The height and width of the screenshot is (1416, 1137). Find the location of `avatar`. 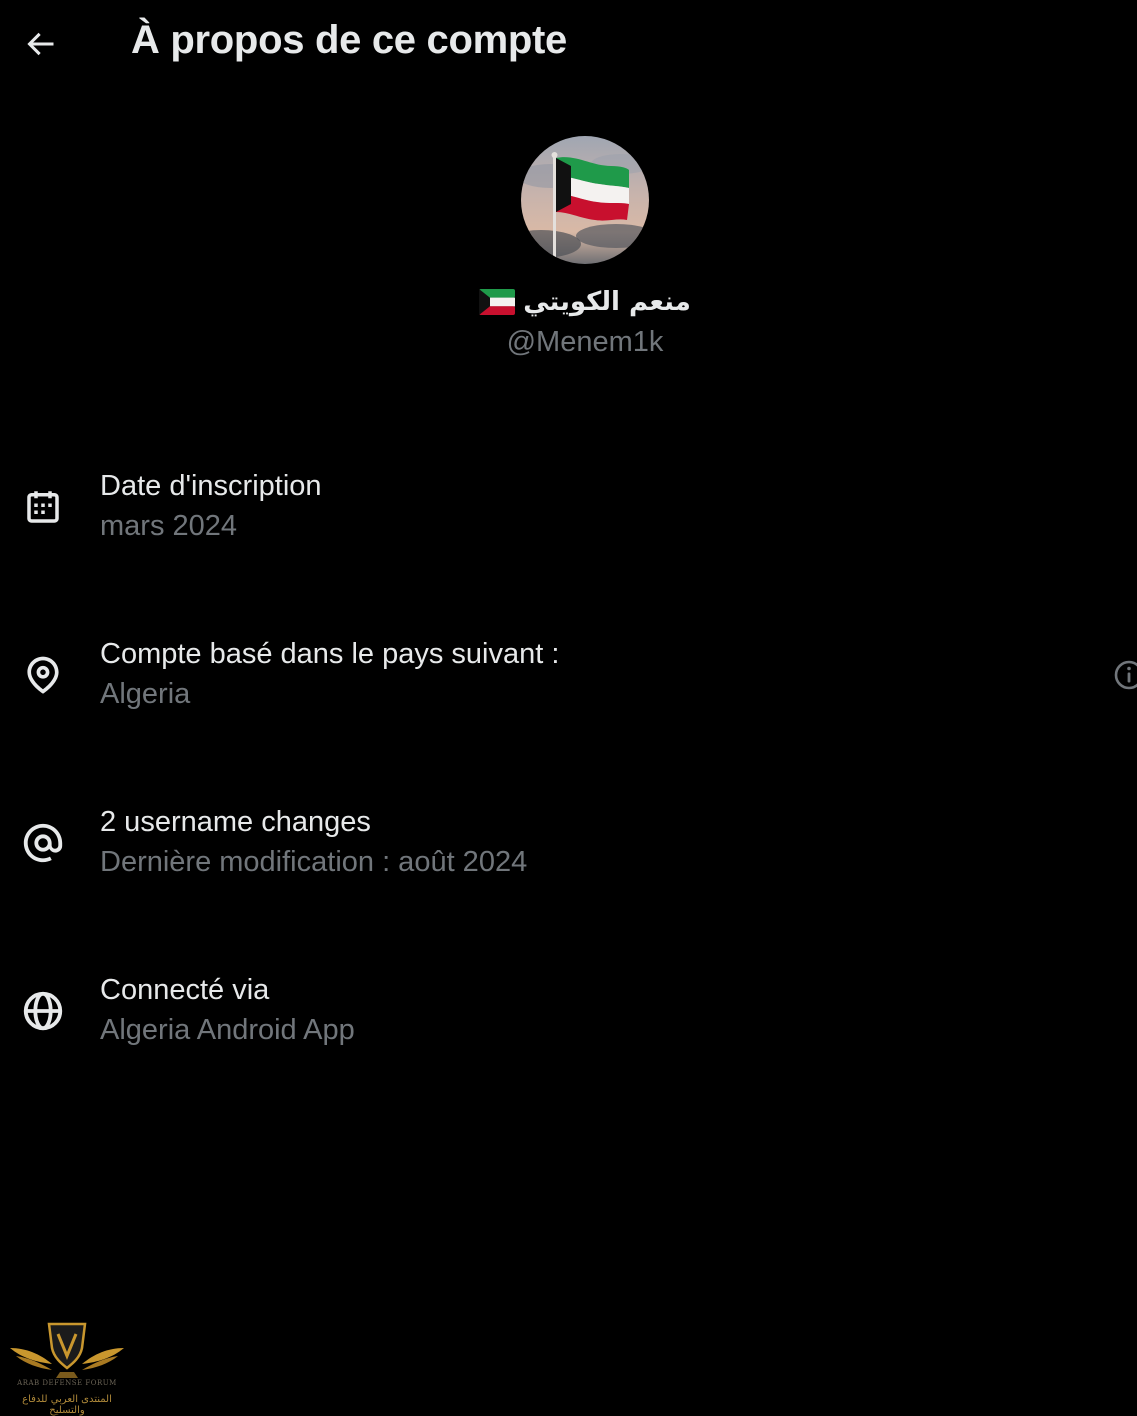

avatar is located at coordinates (585, 200).